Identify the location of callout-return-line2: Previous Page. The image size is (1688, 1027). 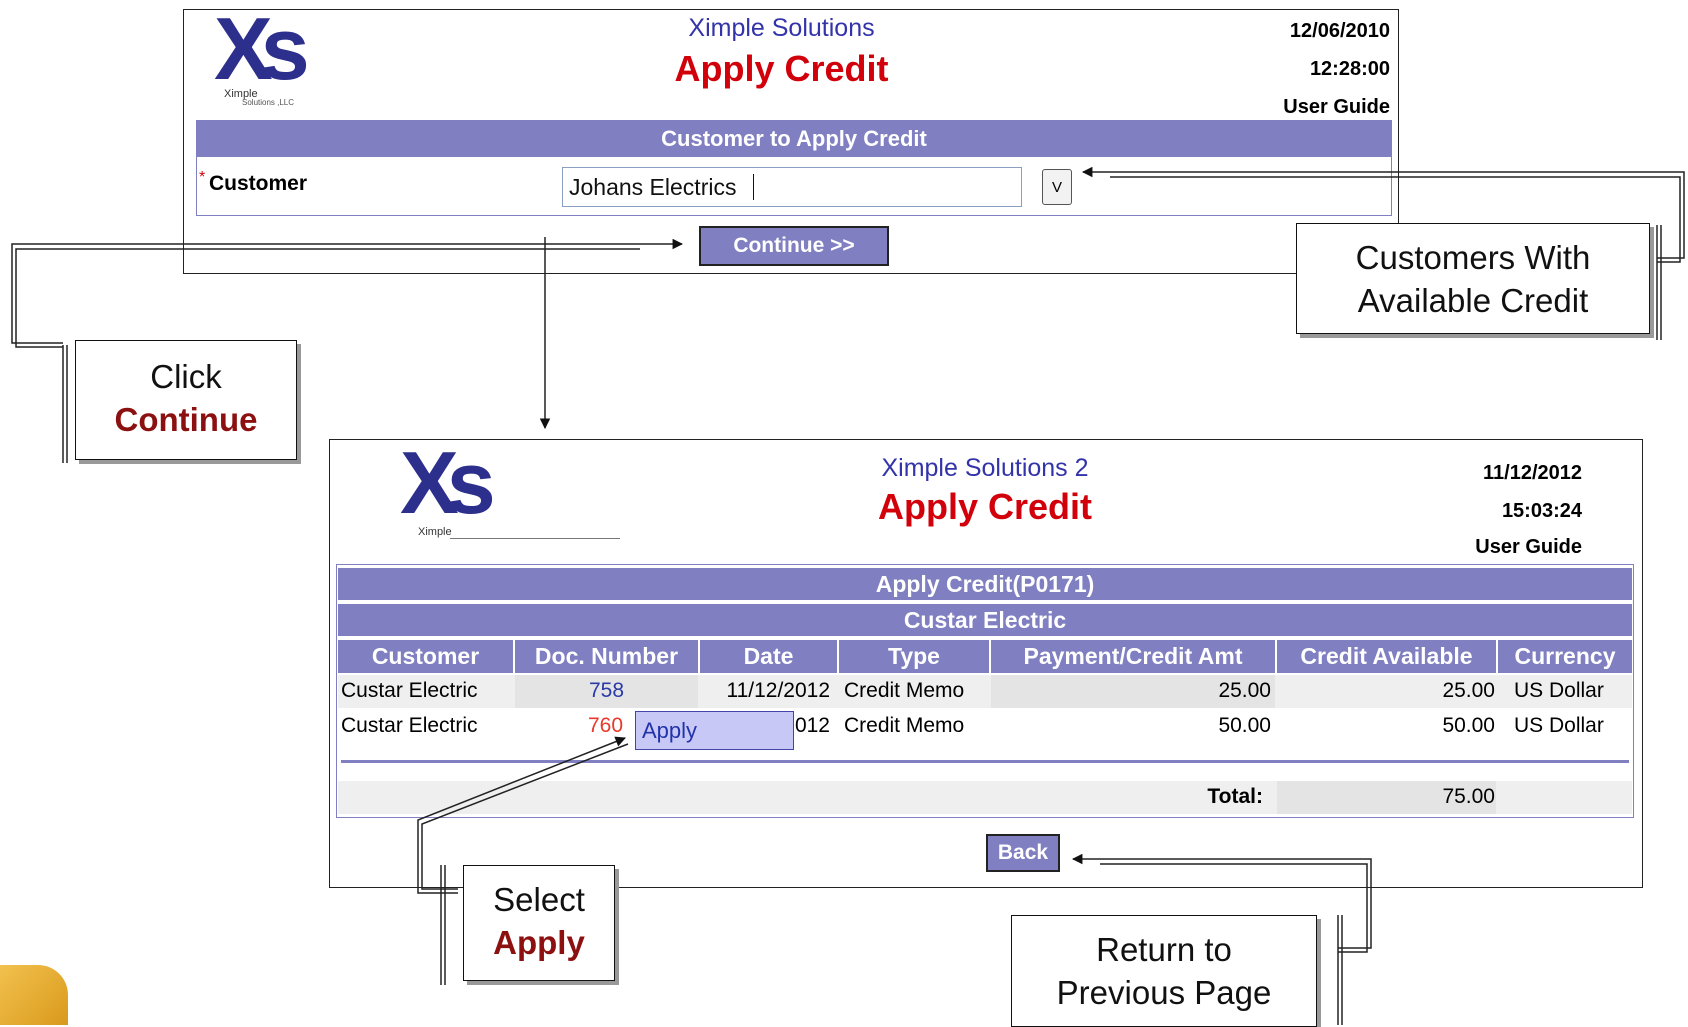
(1164, 992).